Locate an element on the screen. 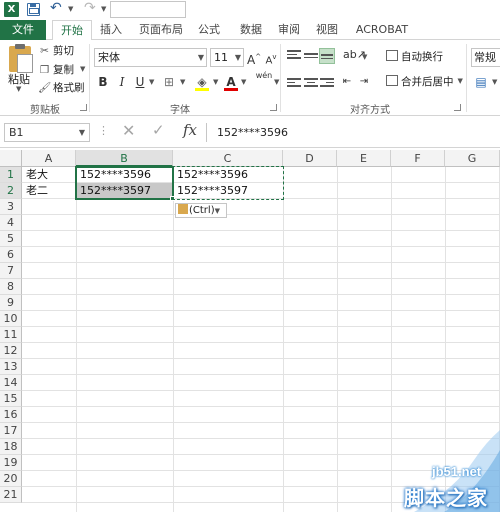 This screenshot has width=500, height=512. row-header: 20 is located at coordinates (11, 479).